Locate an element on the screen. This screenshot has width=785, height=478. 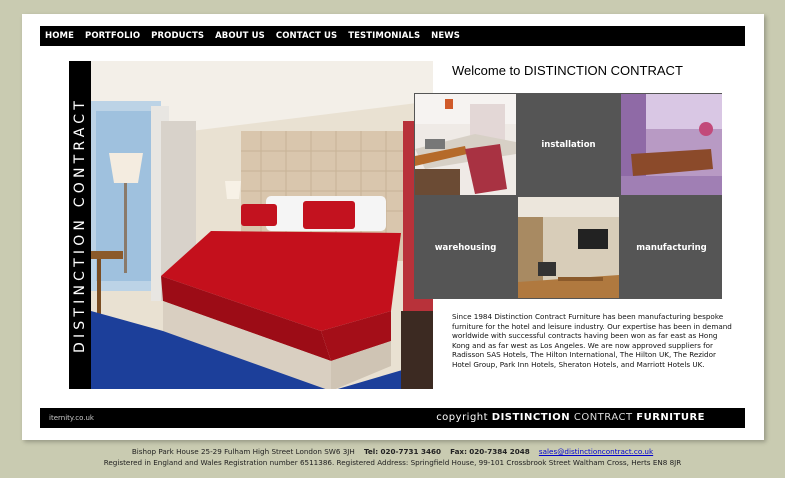
office-photo is located at coordinates (465, 144).